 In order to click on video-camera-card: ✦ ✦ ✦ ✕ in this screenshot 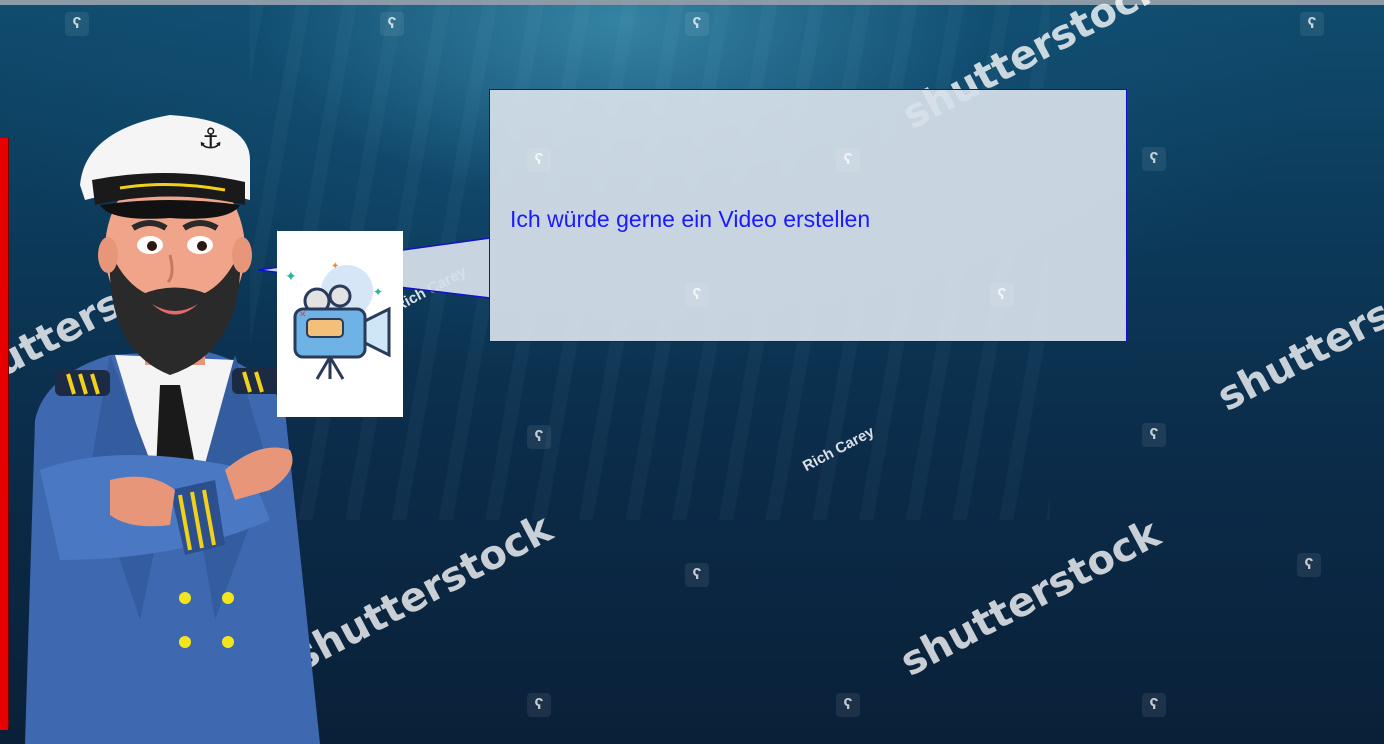, I will do `click(340, 324)`.